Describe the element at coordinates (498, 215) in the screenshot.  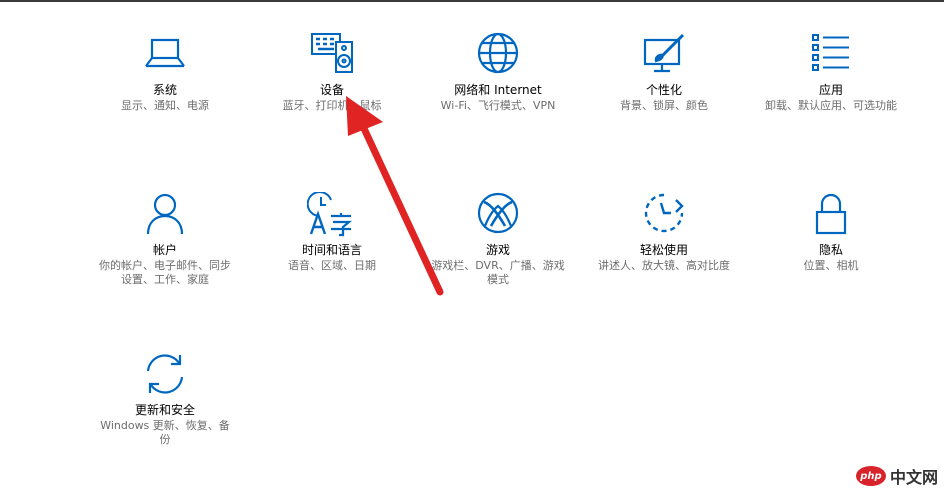
I see `xbox-icon` at that location.